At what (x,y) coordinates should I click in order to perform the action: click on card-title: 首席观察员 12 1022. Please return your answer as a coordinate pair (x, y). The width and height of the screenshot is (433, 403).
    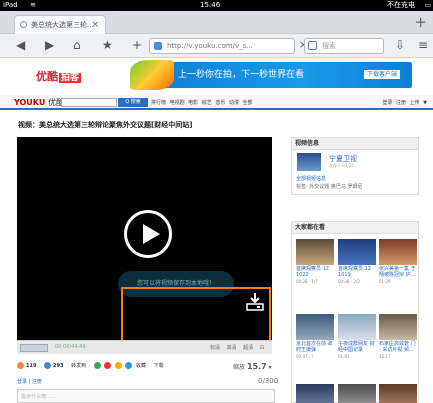
    Looking at the image, I should click on (312, 272).